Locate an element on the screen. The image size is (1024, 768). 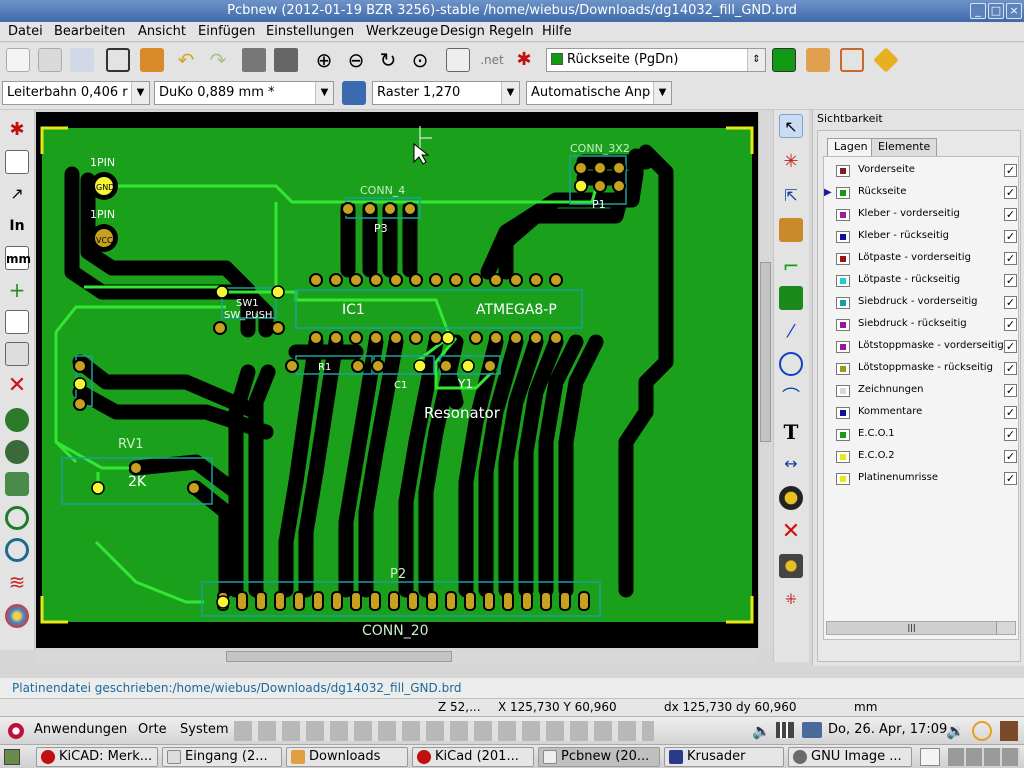
horizontal-scrollbar is located at coordinates (397, 657).